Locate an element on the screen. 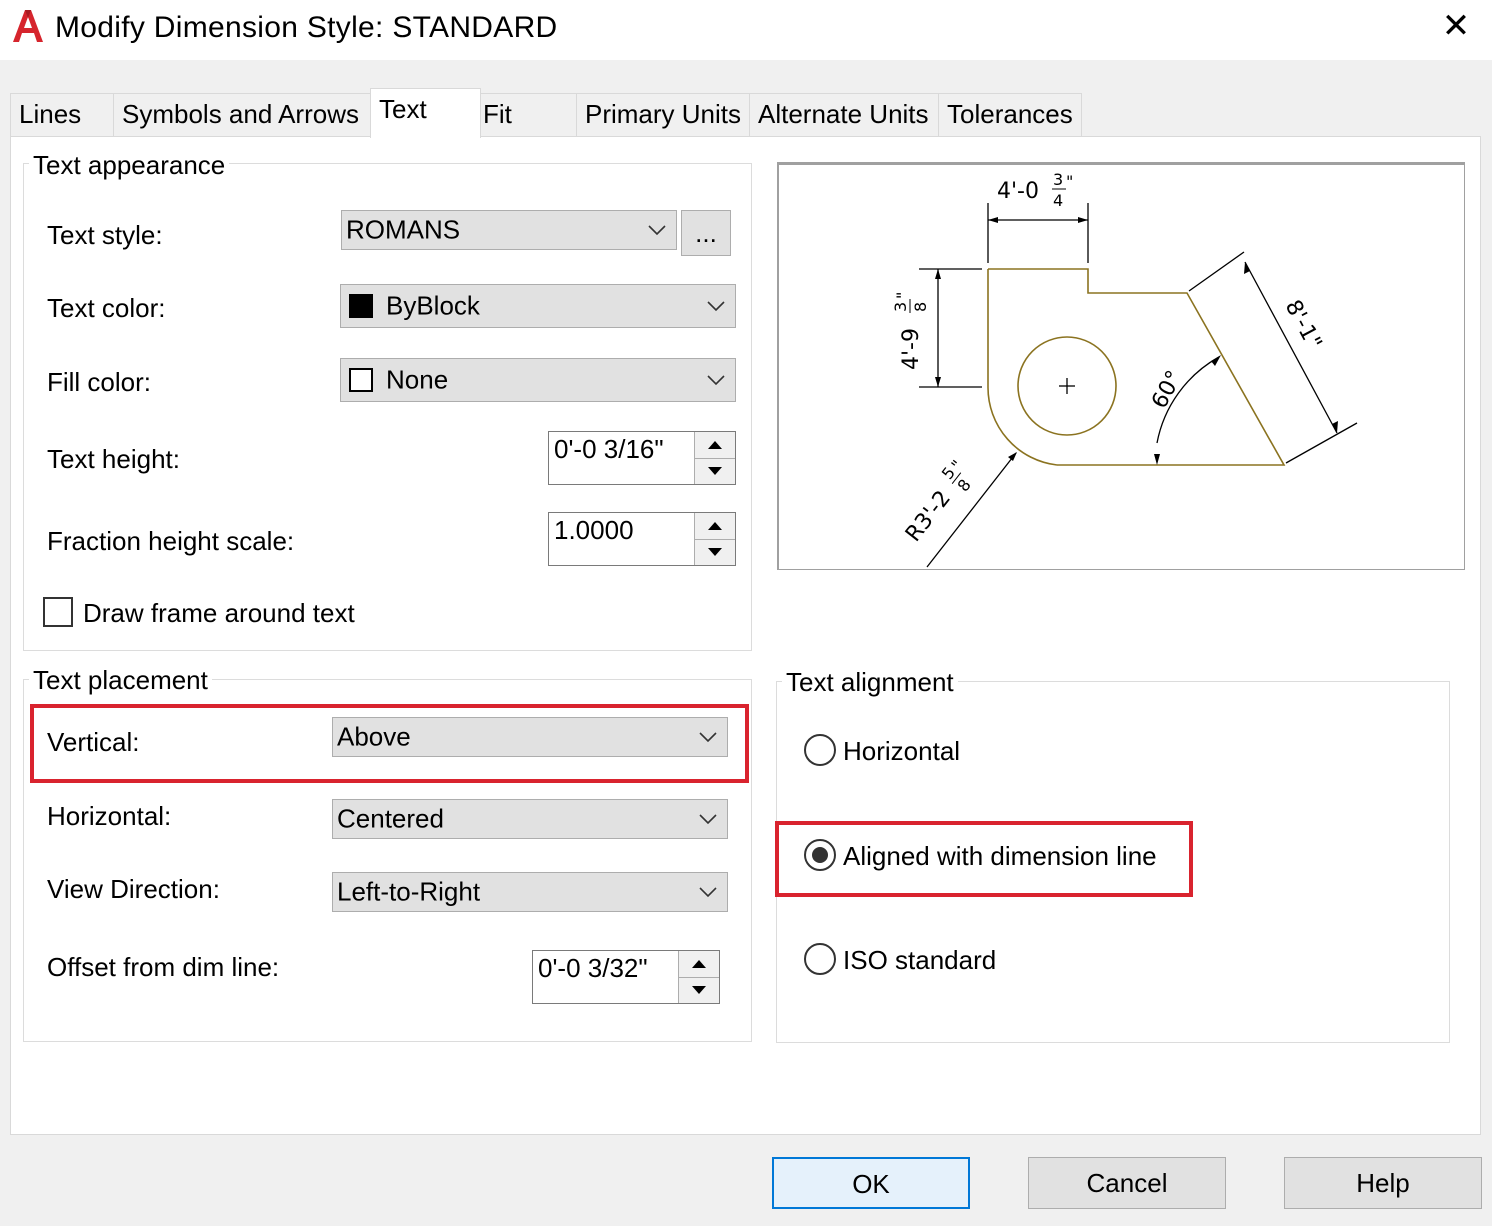  iso-standard-radio is located at coordinates (820, 959).